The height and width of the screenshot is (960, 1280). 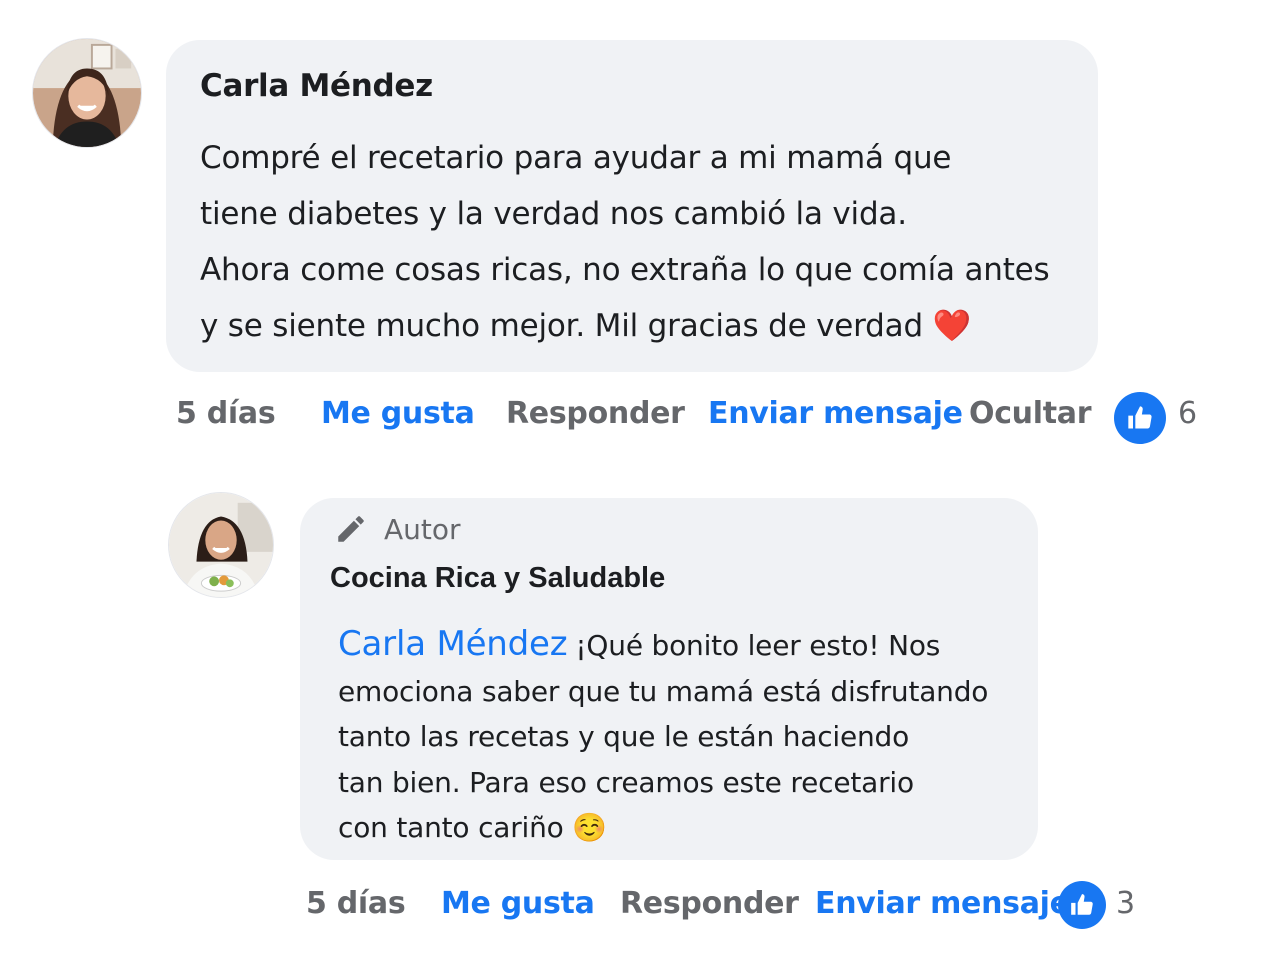 I want to click on page-avatar, so click(x=221, y=545).